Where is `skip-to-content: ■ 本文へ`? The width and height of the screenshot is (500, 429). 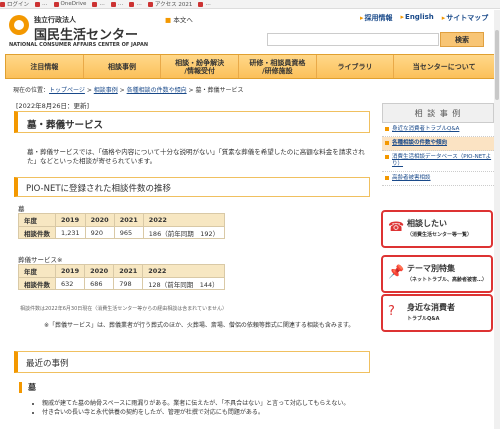 skip-to-content: ■ 本文へ is located at coordinates (179, 19).